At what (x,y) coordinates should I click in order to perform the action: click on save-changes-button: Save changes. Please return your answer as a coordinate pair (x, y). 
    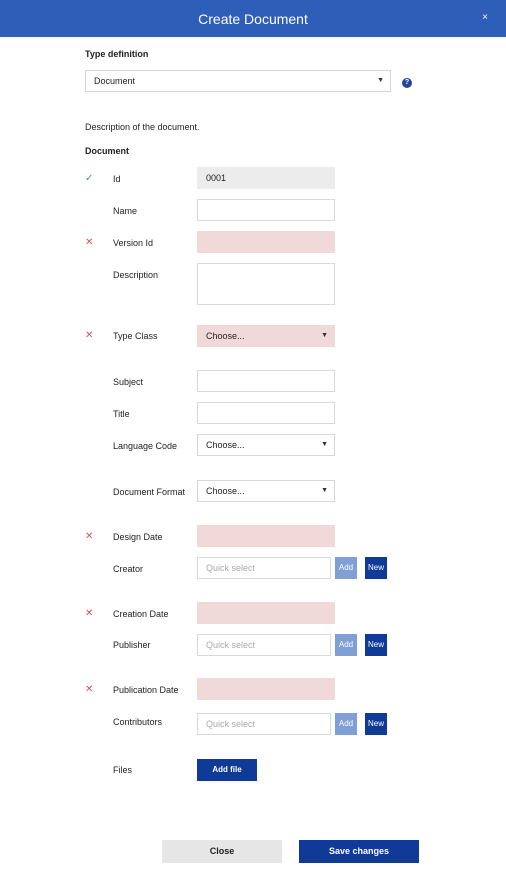
    Looking at the image, I should click on (359, 851).